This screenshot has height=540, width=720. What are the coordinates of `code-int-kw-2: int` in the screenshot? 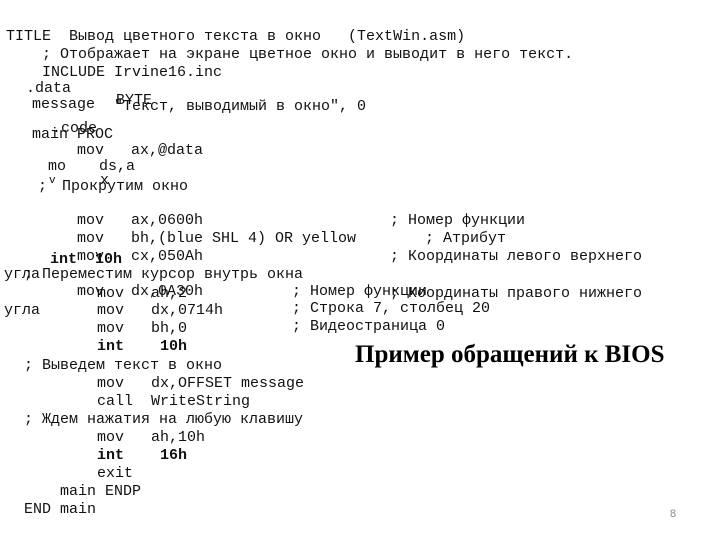 It's located at (111, 455).